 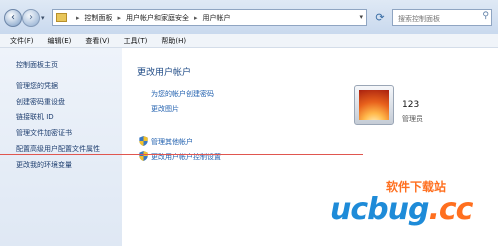 I want to click on user-avatar-frame, so click(x=374, y=105).